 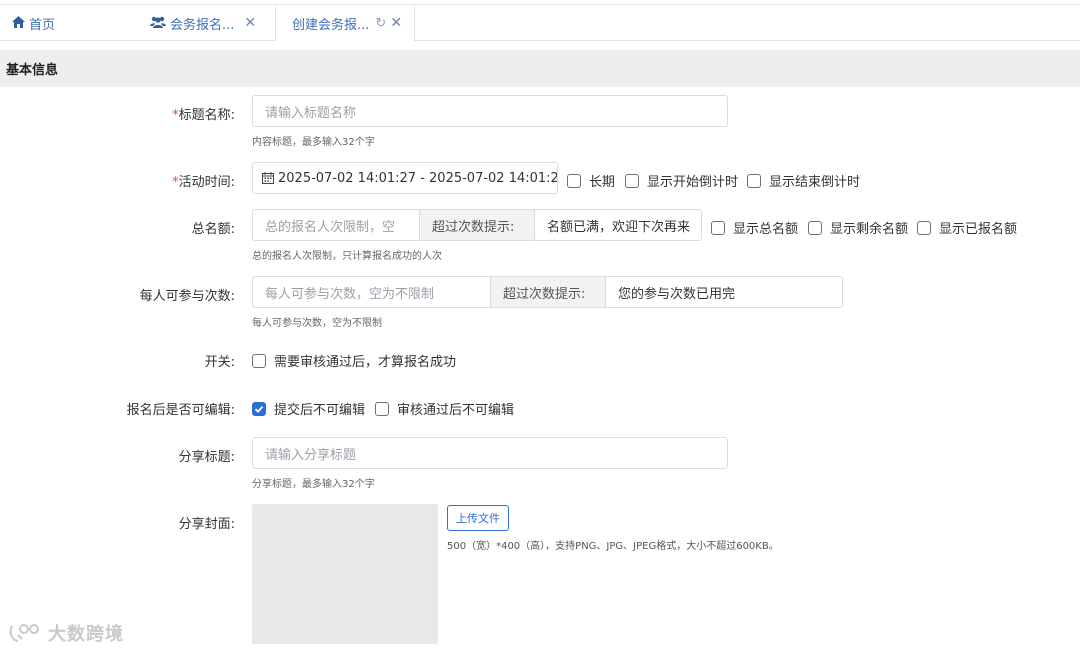 I want to click on share-title-label: 分享标题:, so click(x=206, y=457).